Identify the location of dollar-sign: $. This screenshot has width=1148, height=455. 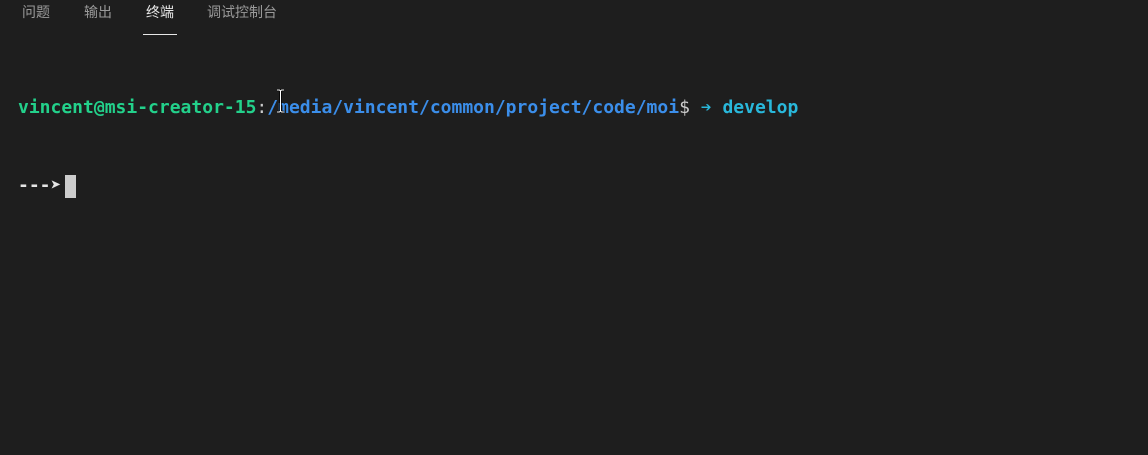
(684, 107).